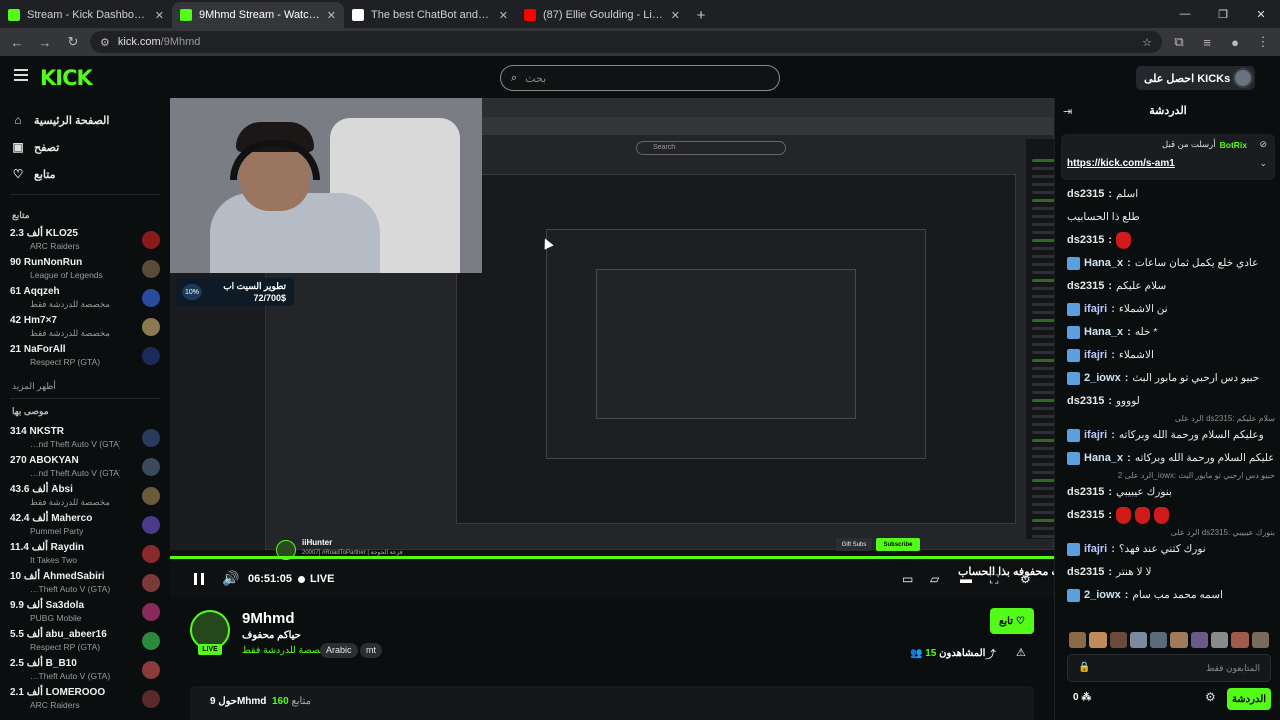 The height and width of the screenshot is (720, 1280). I want to click on points-counter: 0 ⁂, so click(1082, 697).